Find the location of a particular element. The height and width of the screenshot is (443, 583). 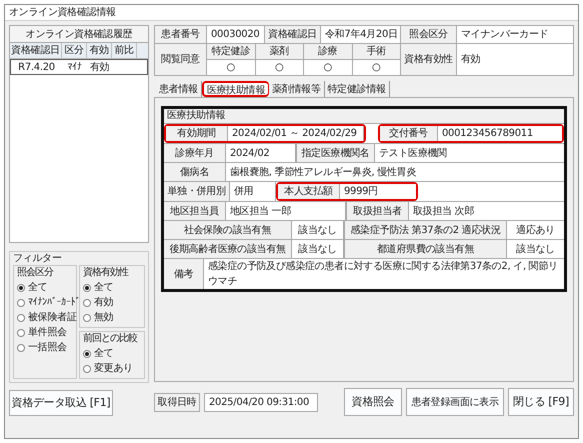

field-label: 取扱担当者 is located at coordinates (378, 211).